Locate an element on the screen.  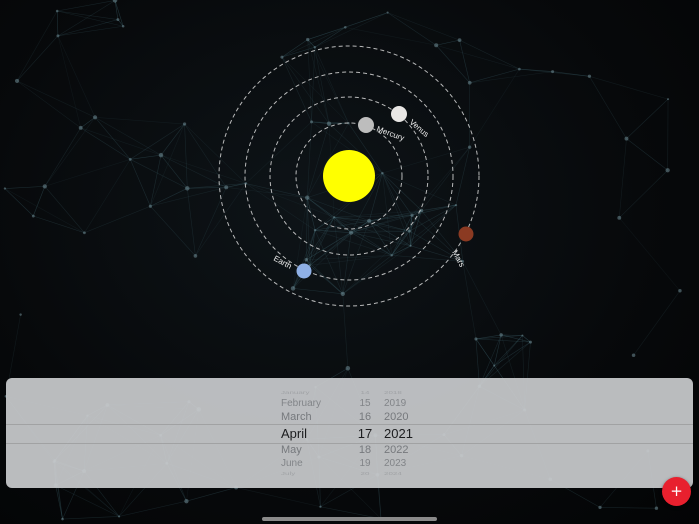
plus-icon: + is located at coordinates (676, 491).